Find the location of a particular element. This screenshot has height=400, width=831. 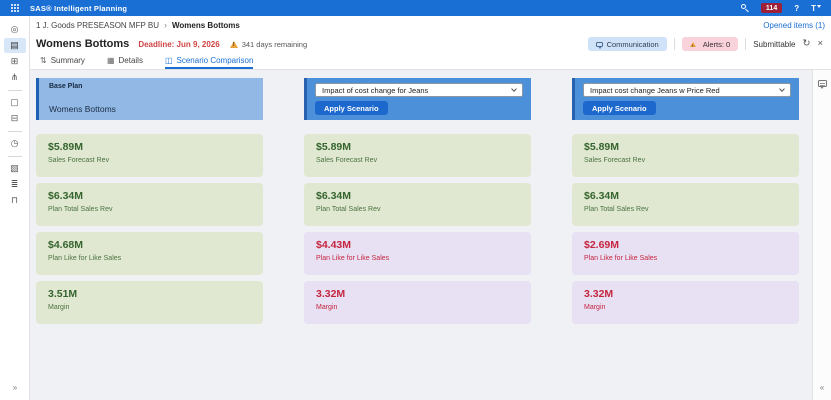

report-icon: ▧ is located at coordinates (14, 168).